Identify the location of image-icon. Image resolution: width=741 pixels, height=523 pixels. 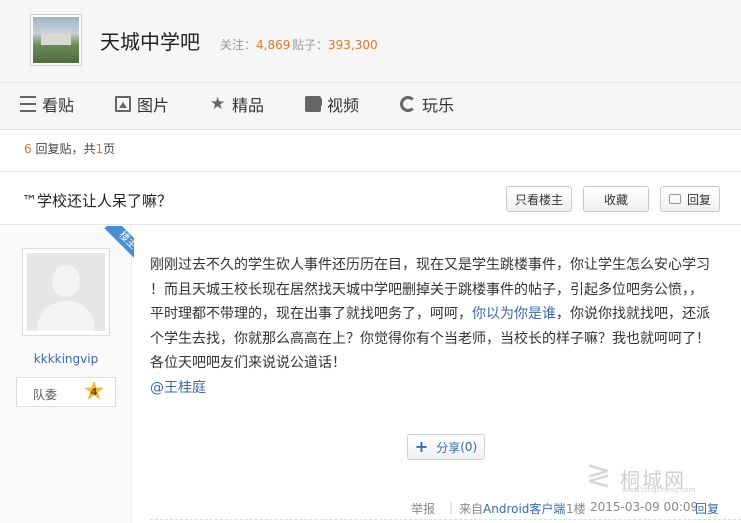
(123, 104).